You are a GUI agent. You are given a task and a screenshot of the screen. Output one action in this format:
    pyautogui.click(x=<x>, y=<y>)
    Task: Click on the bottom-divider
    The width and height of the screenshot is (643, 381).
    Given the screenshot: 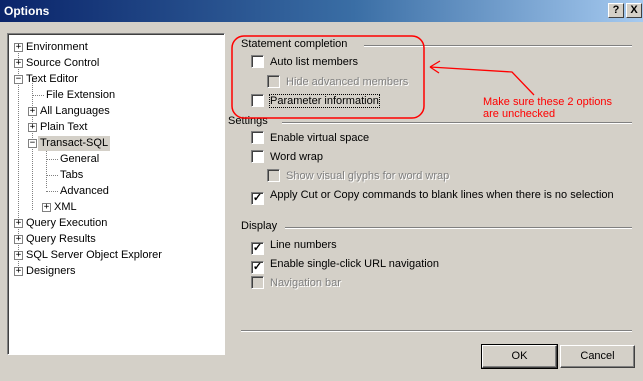 What is the action you would take?
    pyautogui.click(x=436, y=331)
    